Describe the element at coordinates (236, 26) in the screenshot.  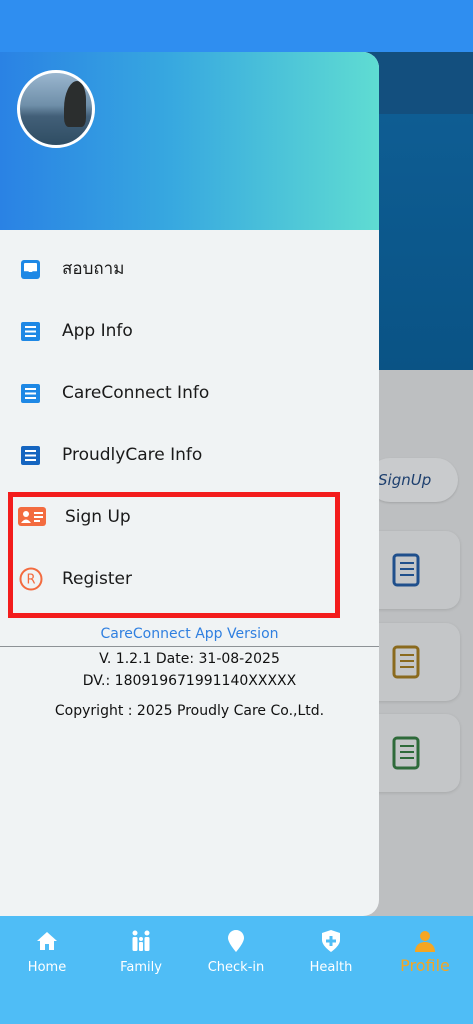
I see `status-bar` at that location.